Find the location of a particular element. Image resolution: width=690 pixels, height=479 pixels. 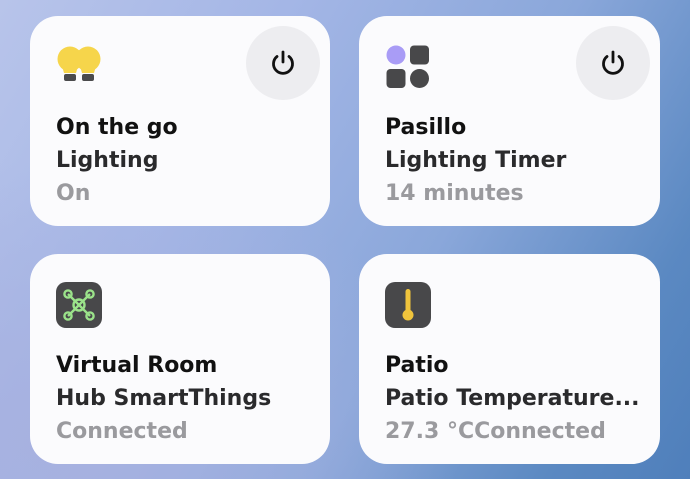

shapes-icon is located at coordinates (407, 66).